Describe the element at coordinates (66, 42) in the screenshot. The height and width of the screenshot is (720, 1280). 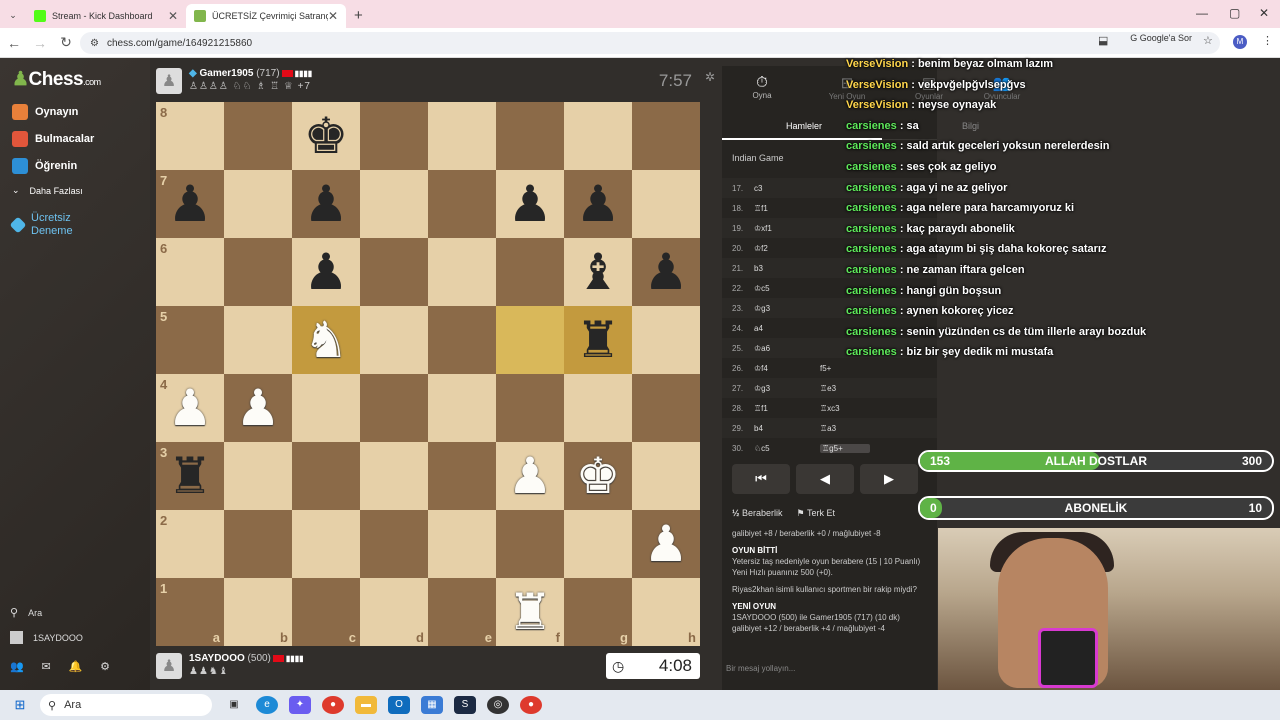
I see `reload-icon: ↻` at that location.